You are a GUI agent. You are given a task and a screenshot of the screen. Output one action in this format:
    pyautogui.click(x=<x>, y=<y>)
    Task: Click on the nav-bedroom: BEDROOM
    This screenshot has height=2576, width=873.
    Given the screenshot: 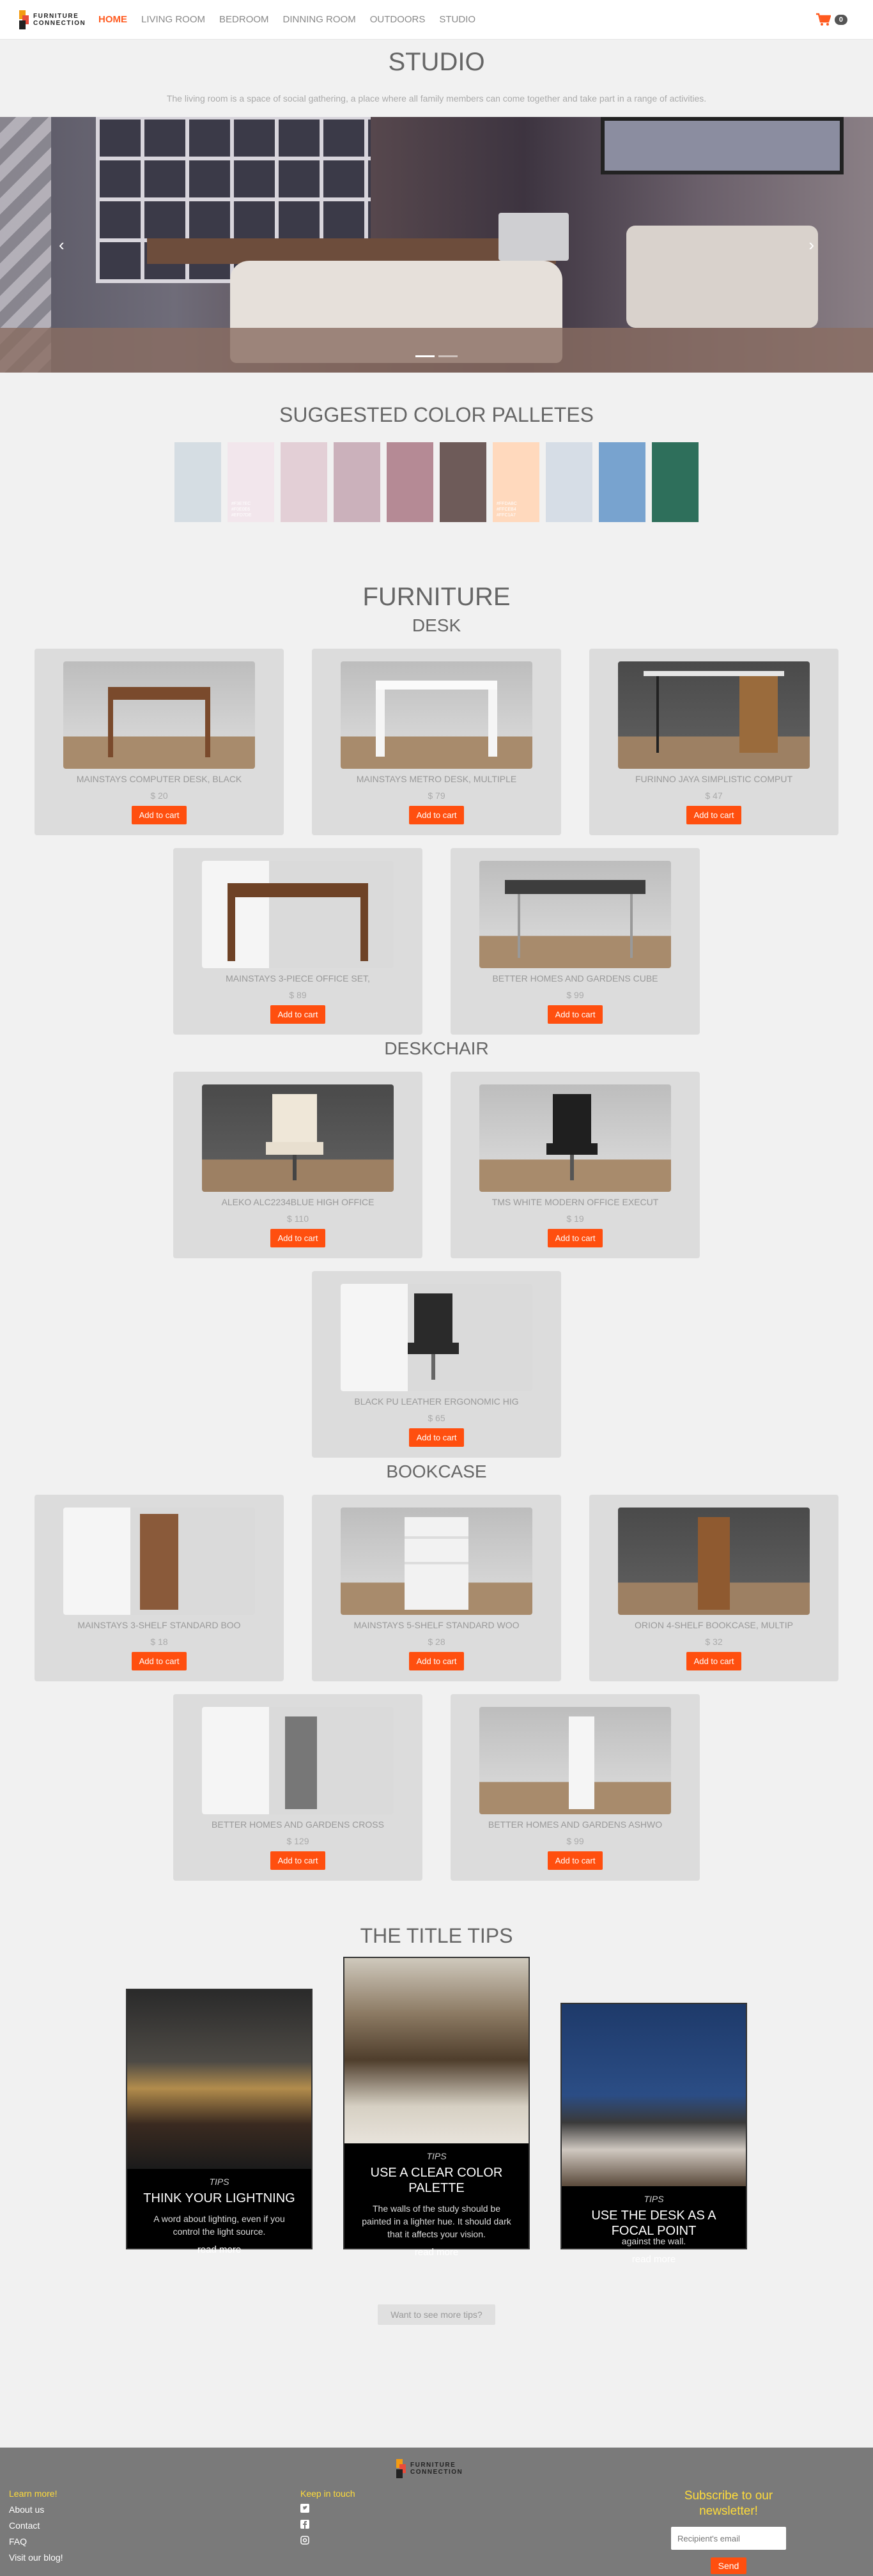 What is the action you would take?
    pyautogui.click(x=244, y=19)
    